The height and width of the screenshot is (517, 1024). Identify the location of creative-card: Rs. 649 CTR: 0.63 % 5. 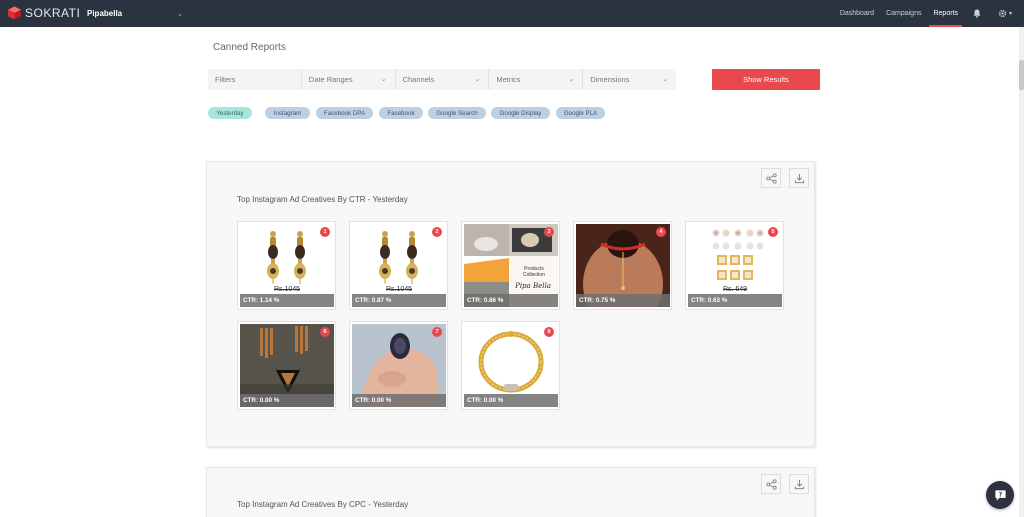
(734, 265).